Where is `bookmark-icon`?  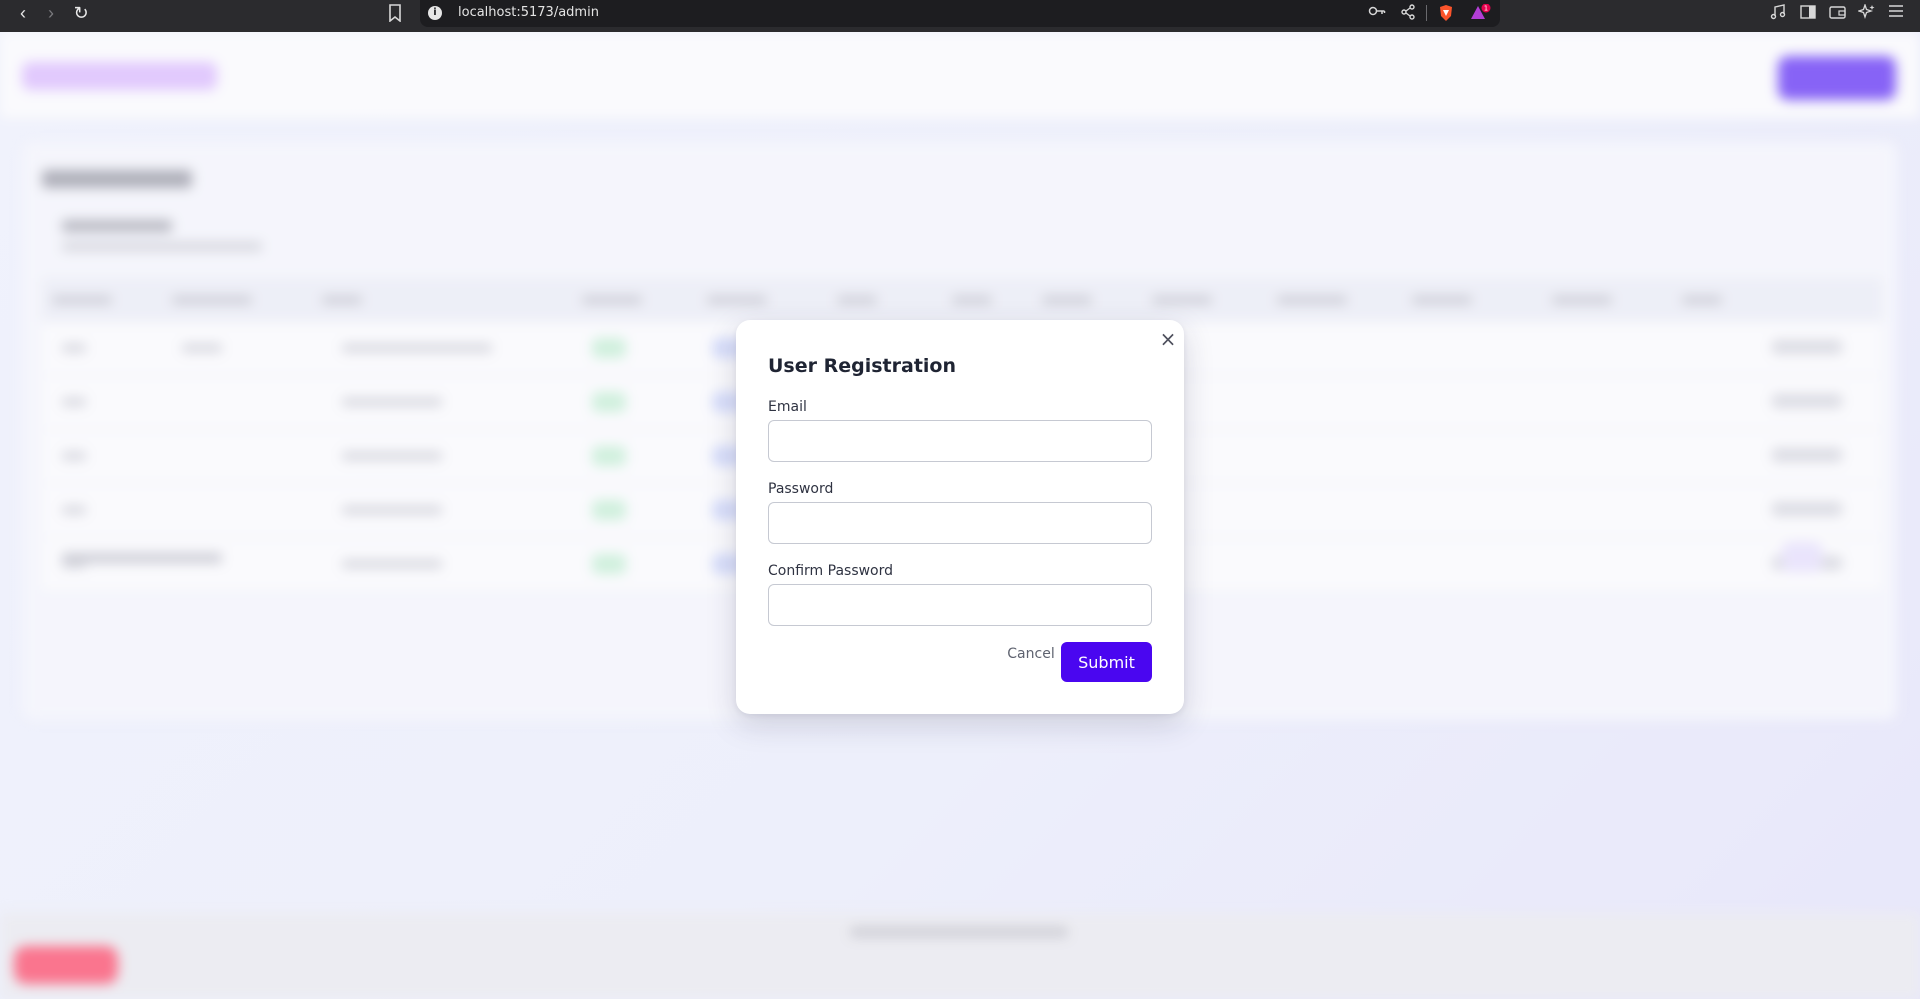
bookmark-icon is located at coordinates (395, 15).